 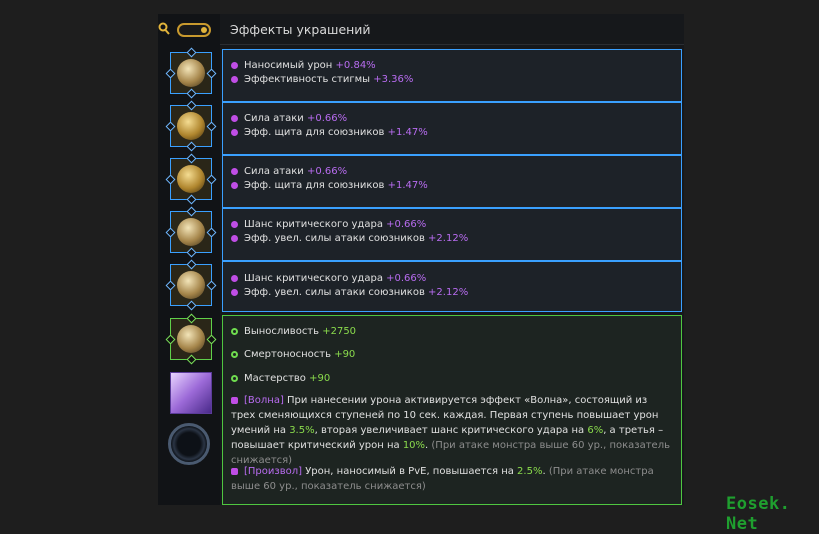 I want to click on effect-line: Наносимый урон +0.84%, so click(x=303, y=65).